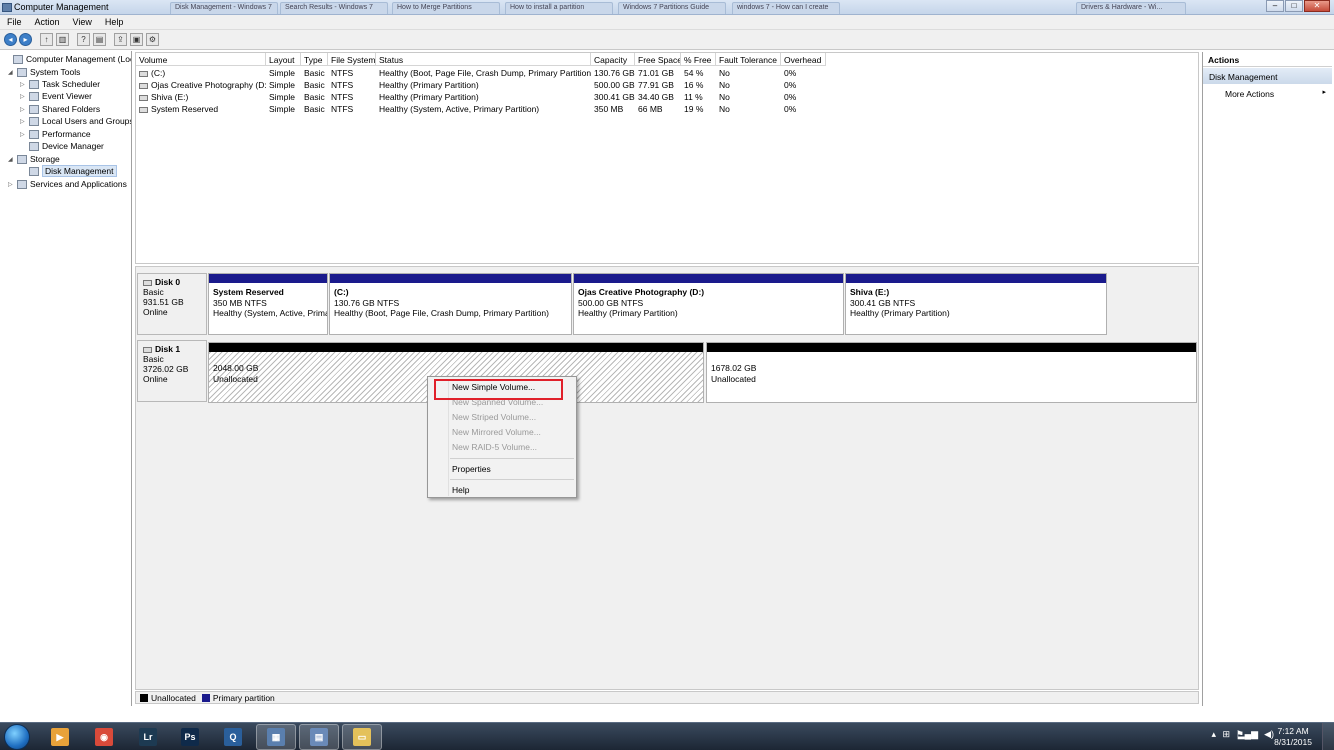 This screenshot has width=1334, height=750. Describe the element at coordinates (352, 59) in the screenshot. I see `column-header: File System` at that location.